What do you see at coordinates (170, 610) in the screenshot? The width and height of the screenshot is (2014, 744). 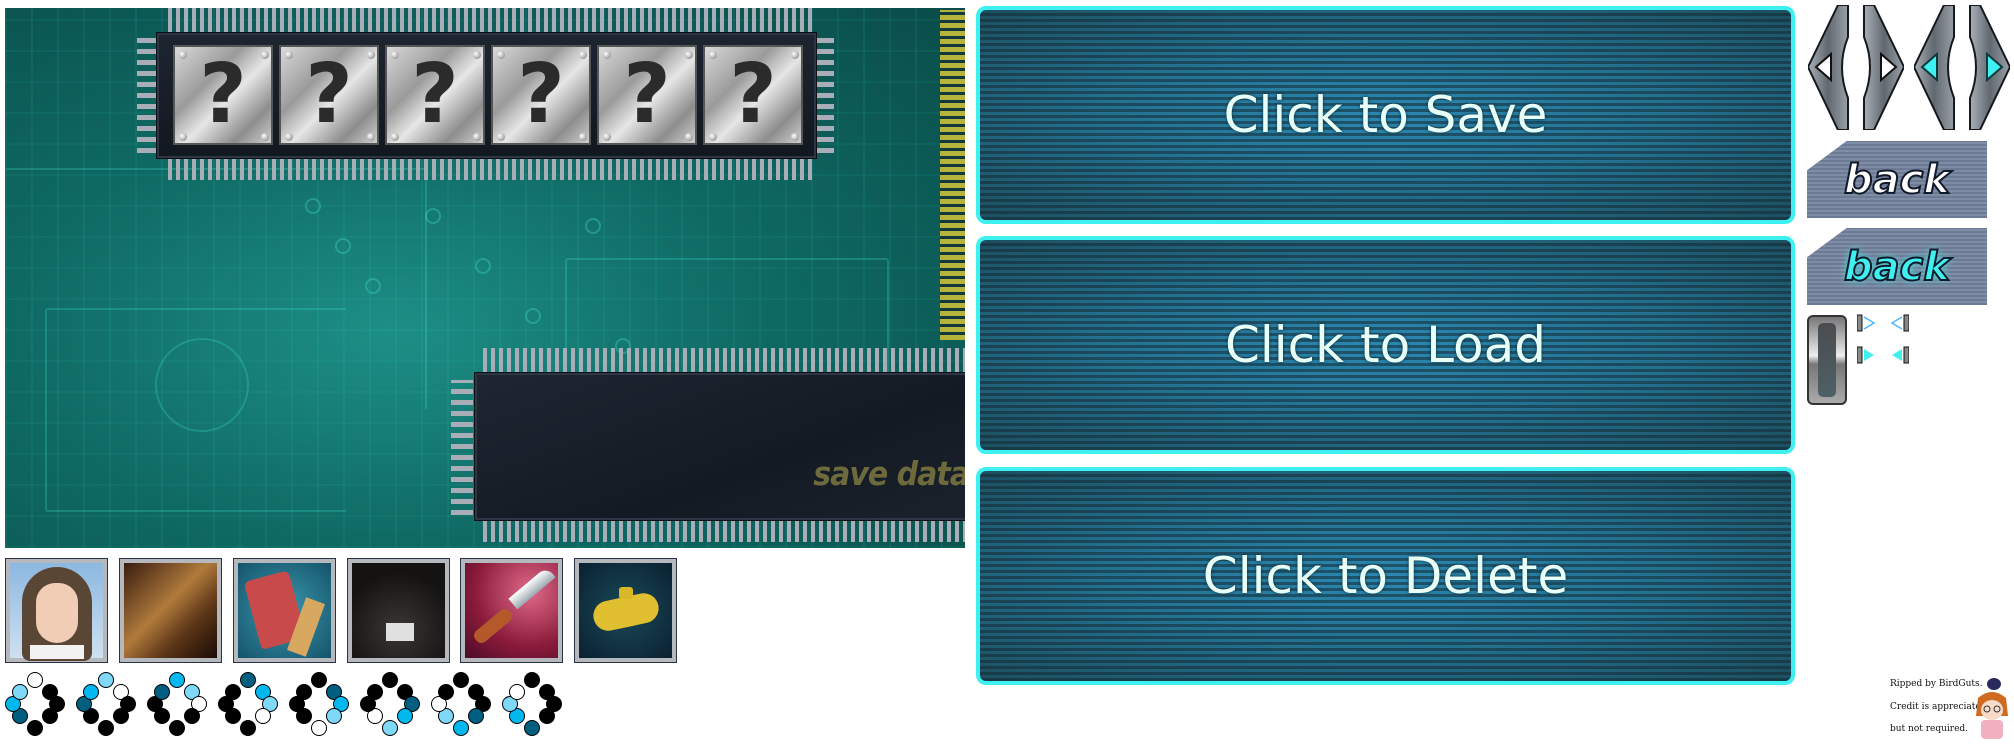 I see `thumbnail-coffin` at bounding box center [170, 610].